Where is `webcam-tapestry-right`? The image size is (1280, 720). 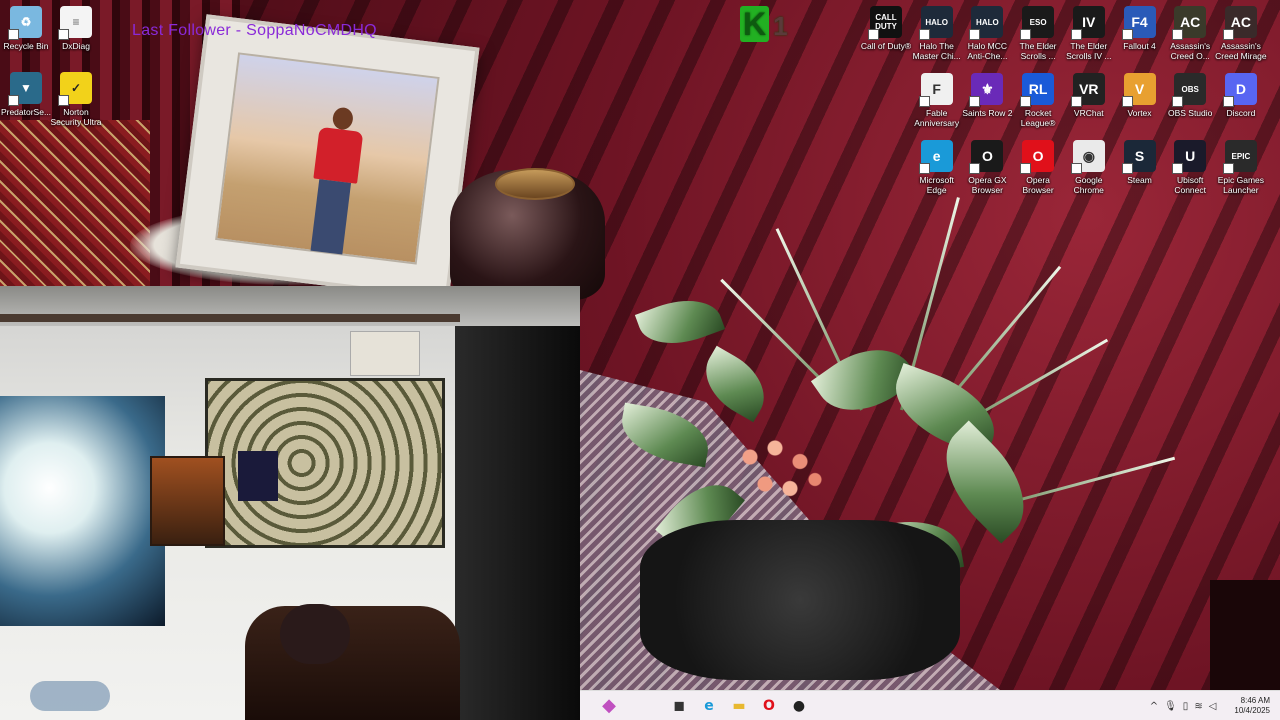 webcam-tapestry-right is located at coordinates (325, 463).